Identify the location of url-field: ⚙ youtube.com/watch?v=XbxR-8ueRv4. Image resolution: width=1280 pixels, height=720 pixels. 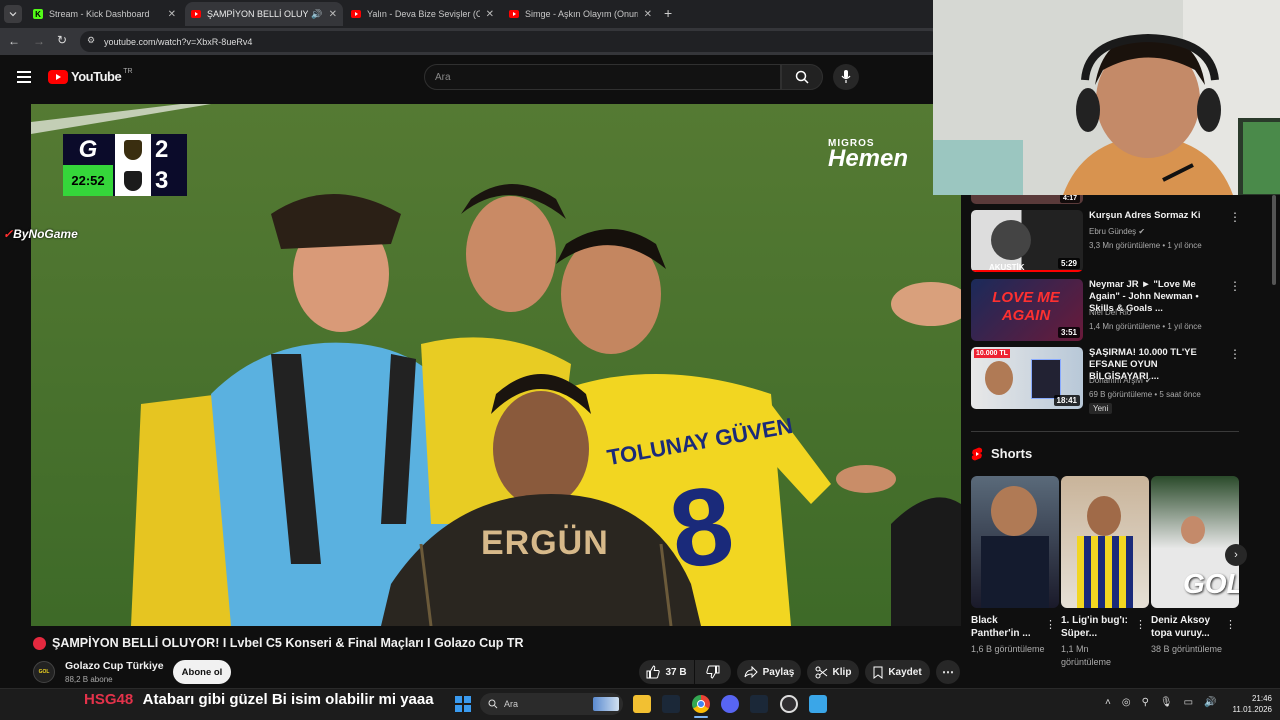
(510, 41).